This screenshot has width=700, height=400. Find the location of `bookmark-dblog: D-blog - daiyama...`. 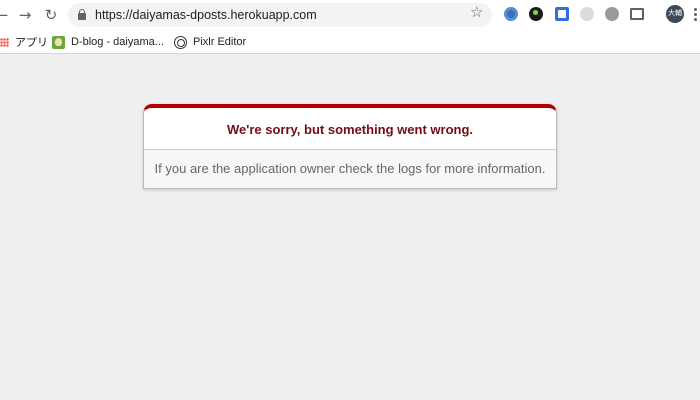

bookmark-dblog: D-blog - daiyama... is located at coordinates (108, 42).